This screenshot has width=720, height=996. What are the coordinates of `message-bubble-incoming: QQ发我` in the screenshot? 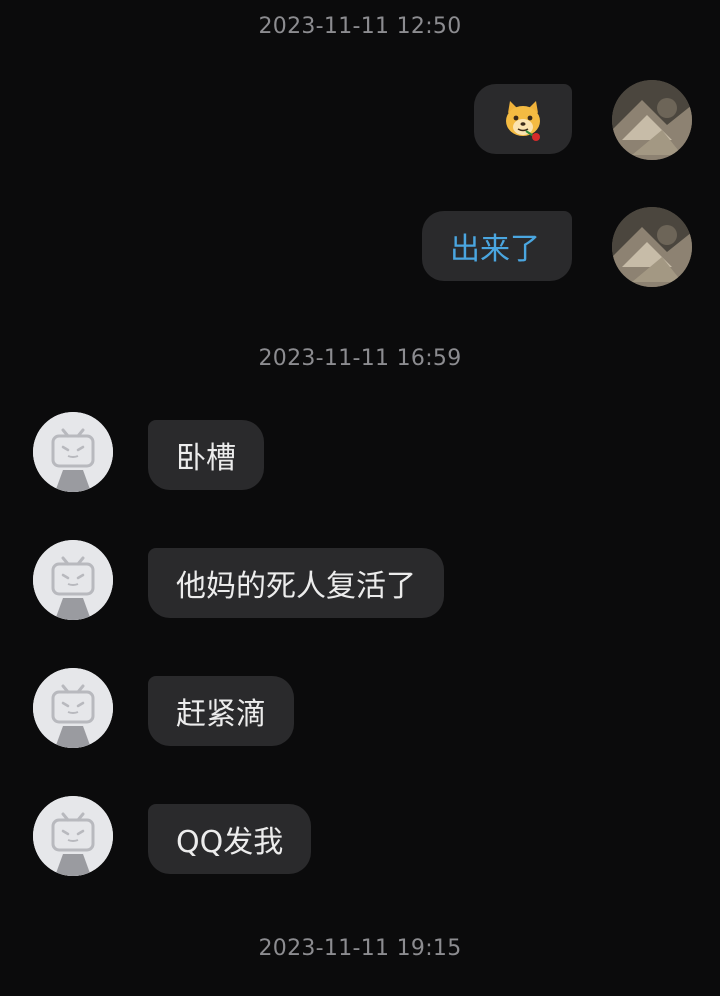 It's located at (230, 839).